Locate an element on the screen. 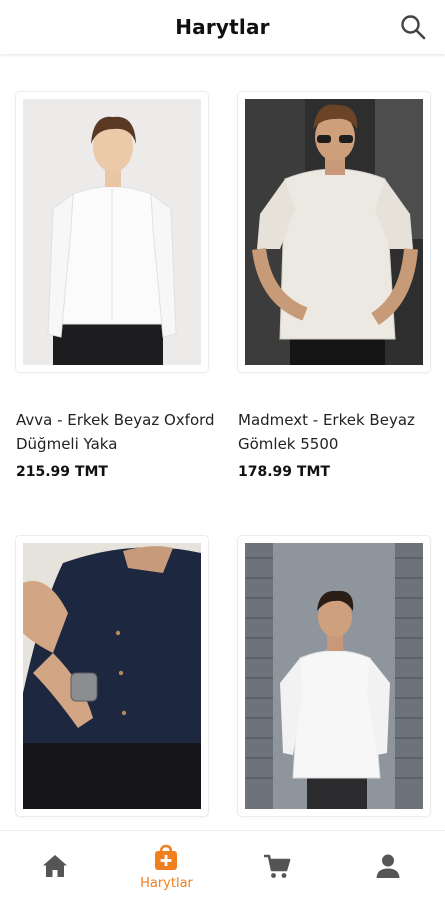 The width and height of the screenshot is (445, 900). nav-profile is located at coordinates (388, 865).